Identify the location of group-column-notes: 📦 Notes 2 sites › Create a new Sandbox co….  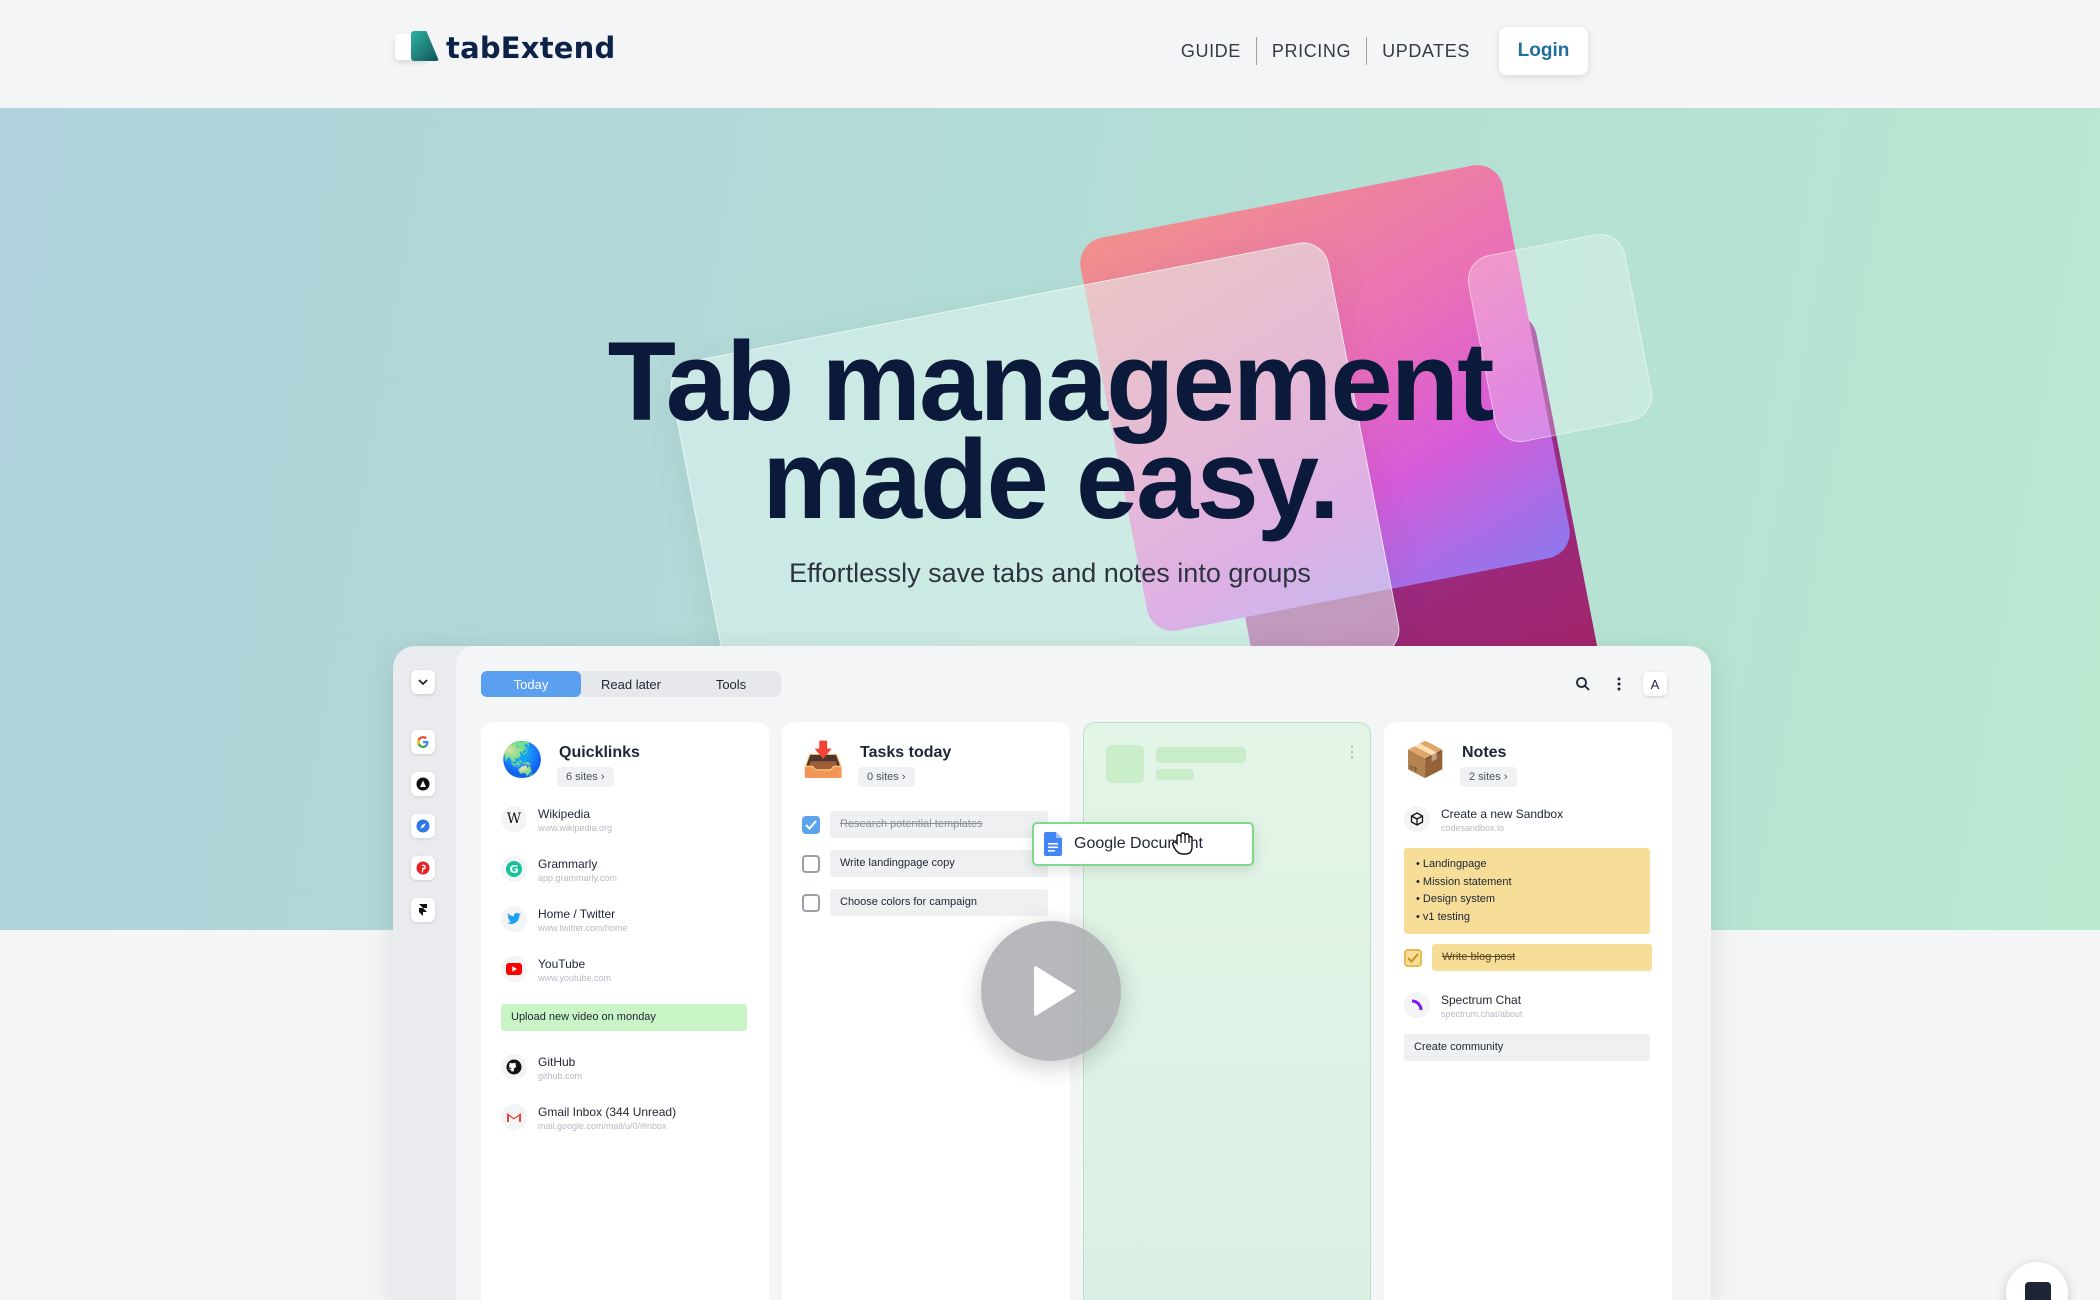
(1528, 1011).